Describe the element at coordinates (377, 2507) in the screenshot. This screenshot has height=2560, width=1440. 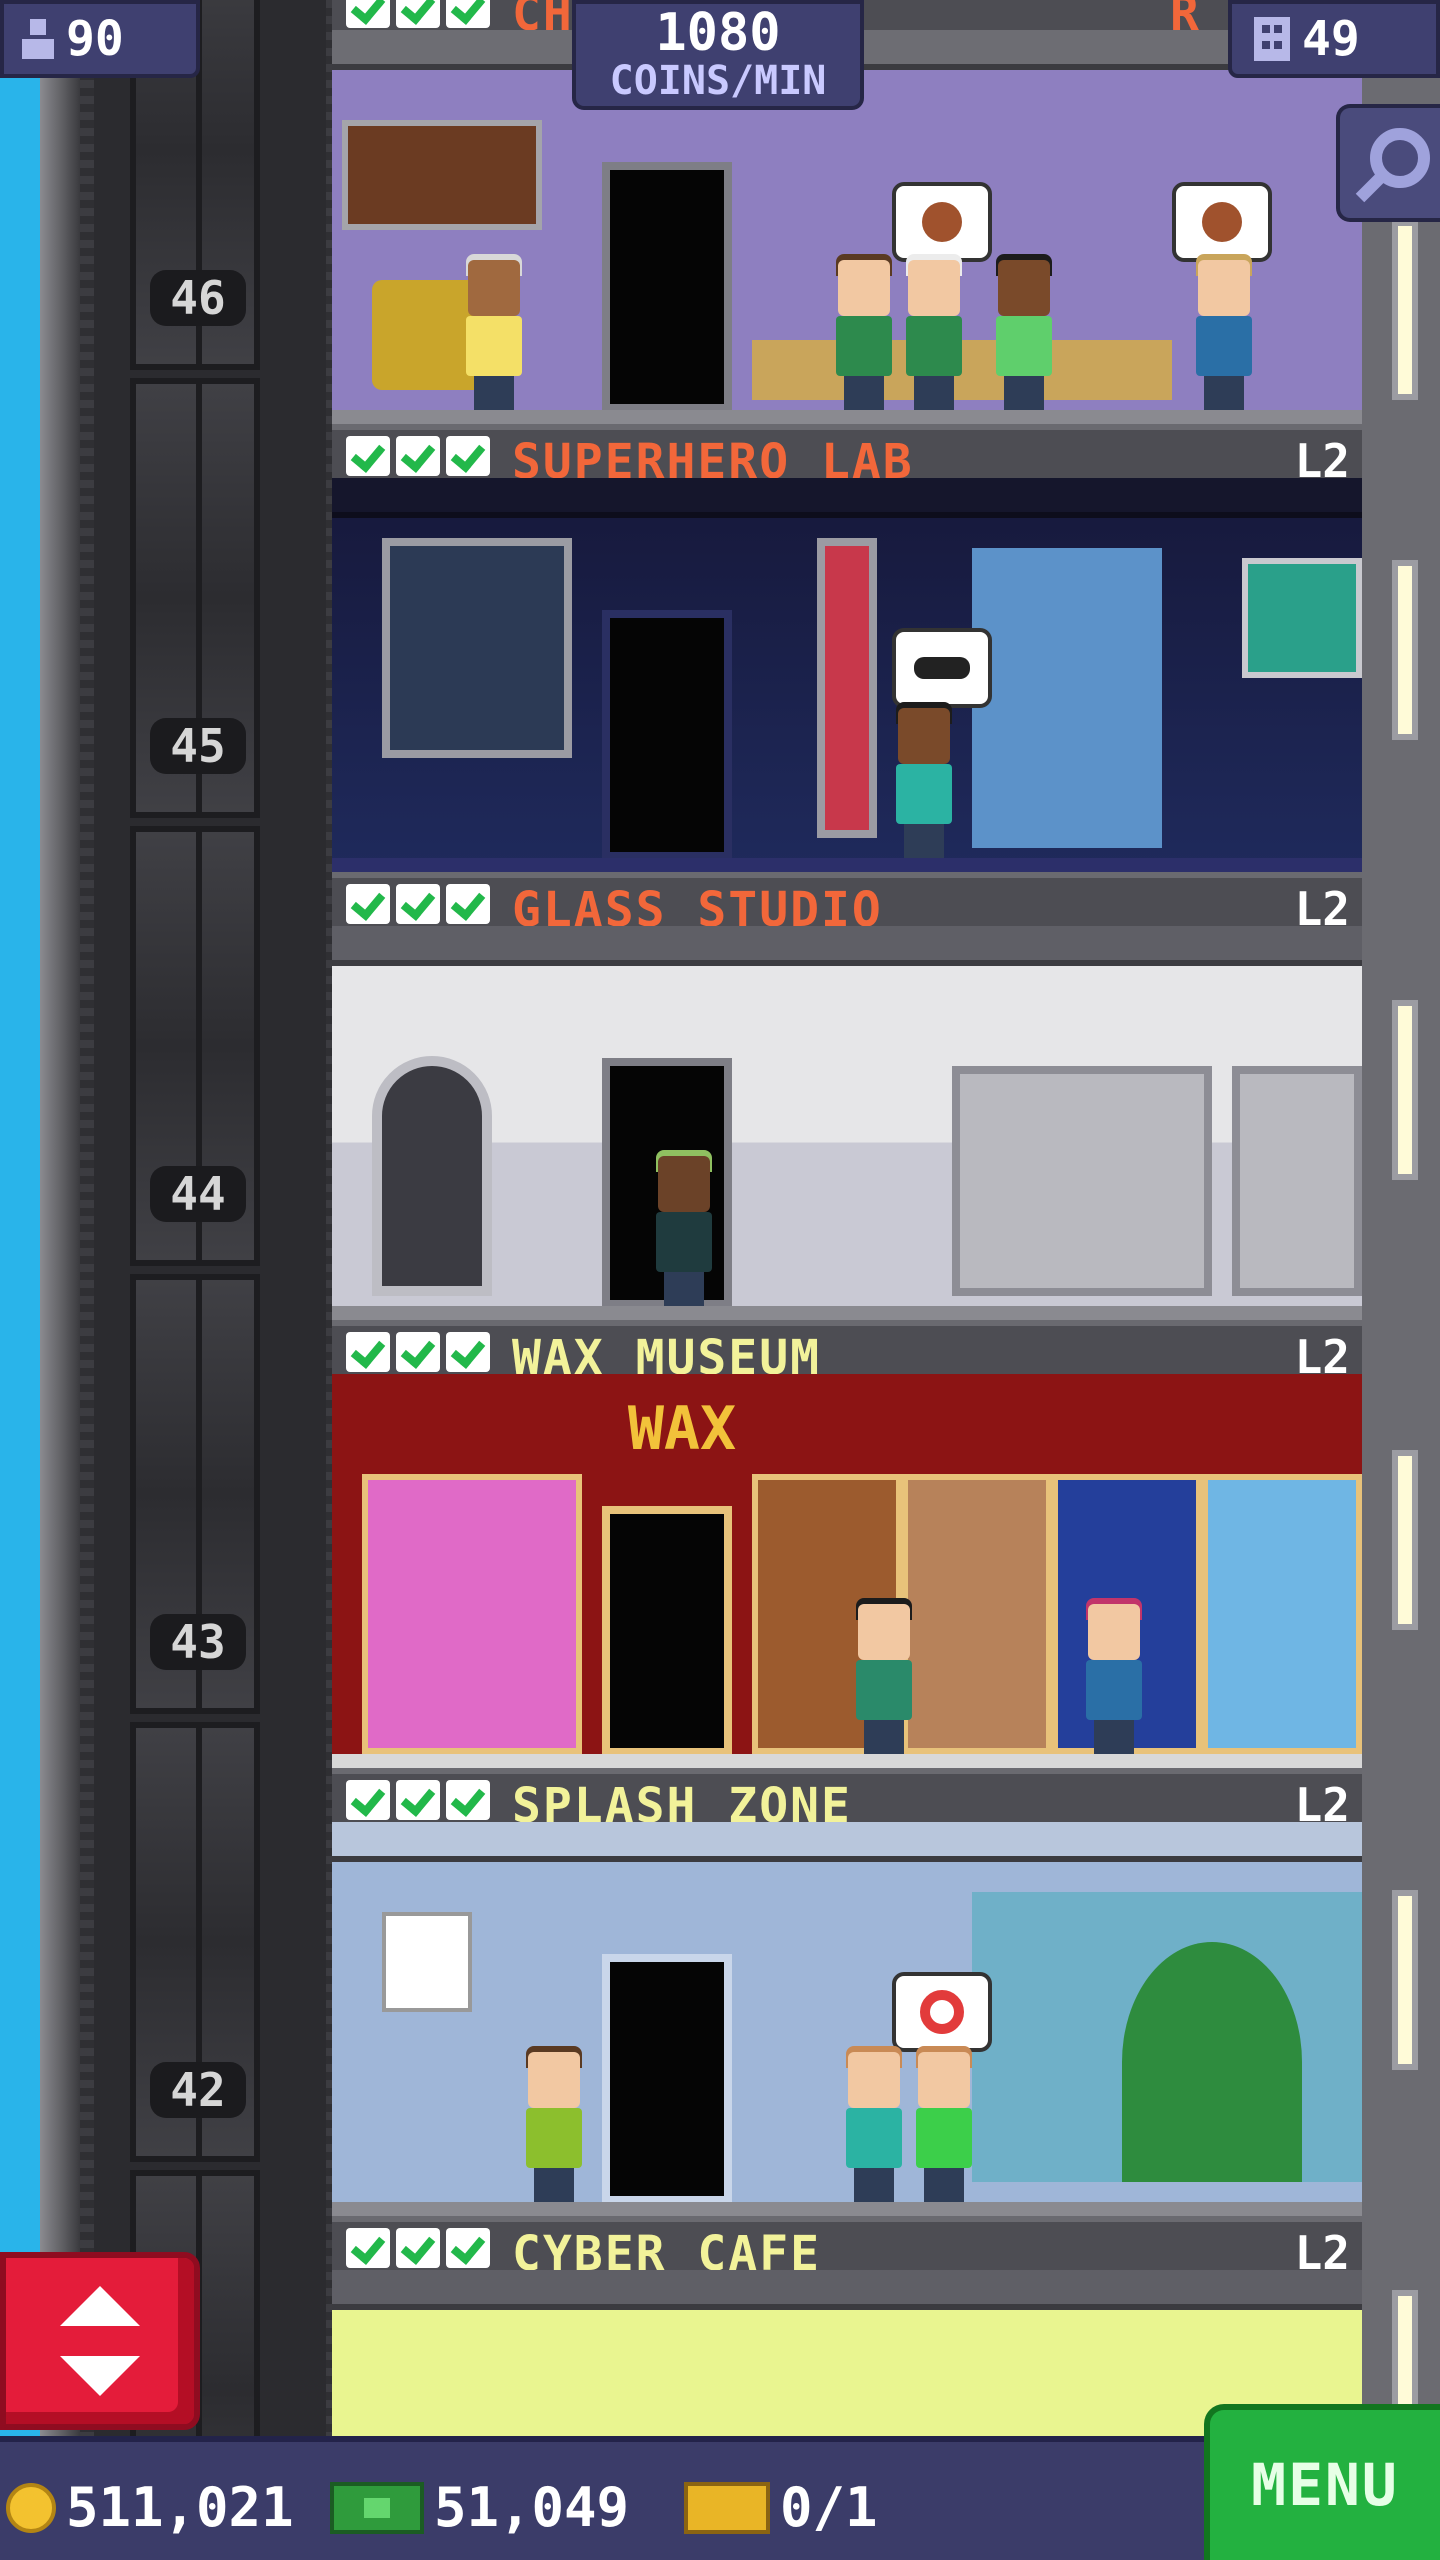
I see `bux-icon` at that location.